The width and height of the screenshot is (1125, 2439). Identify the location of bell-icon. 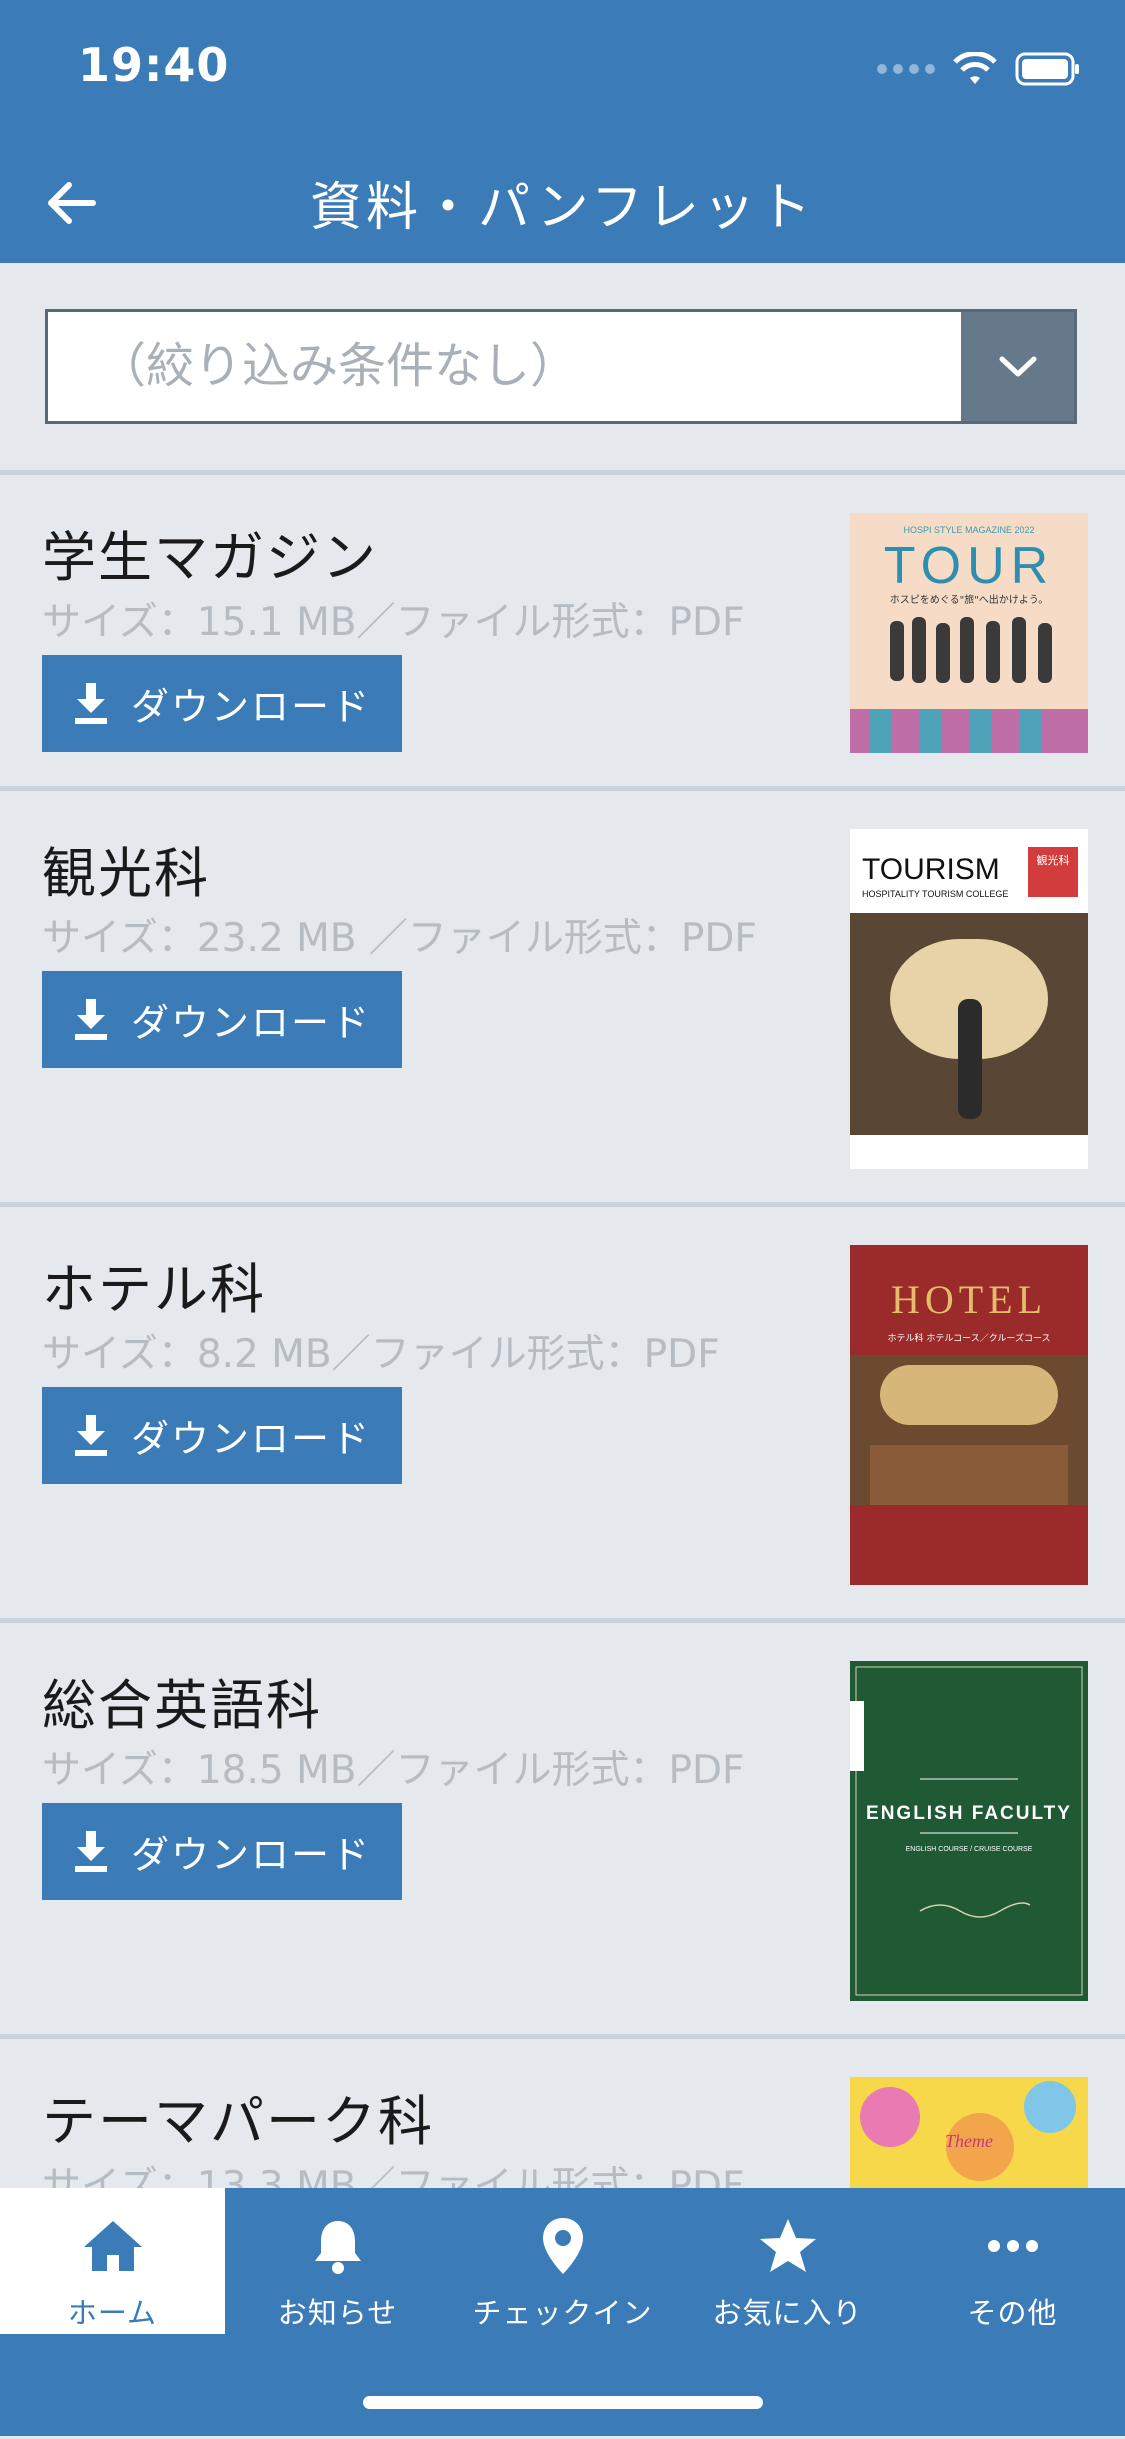
(338, 2246).